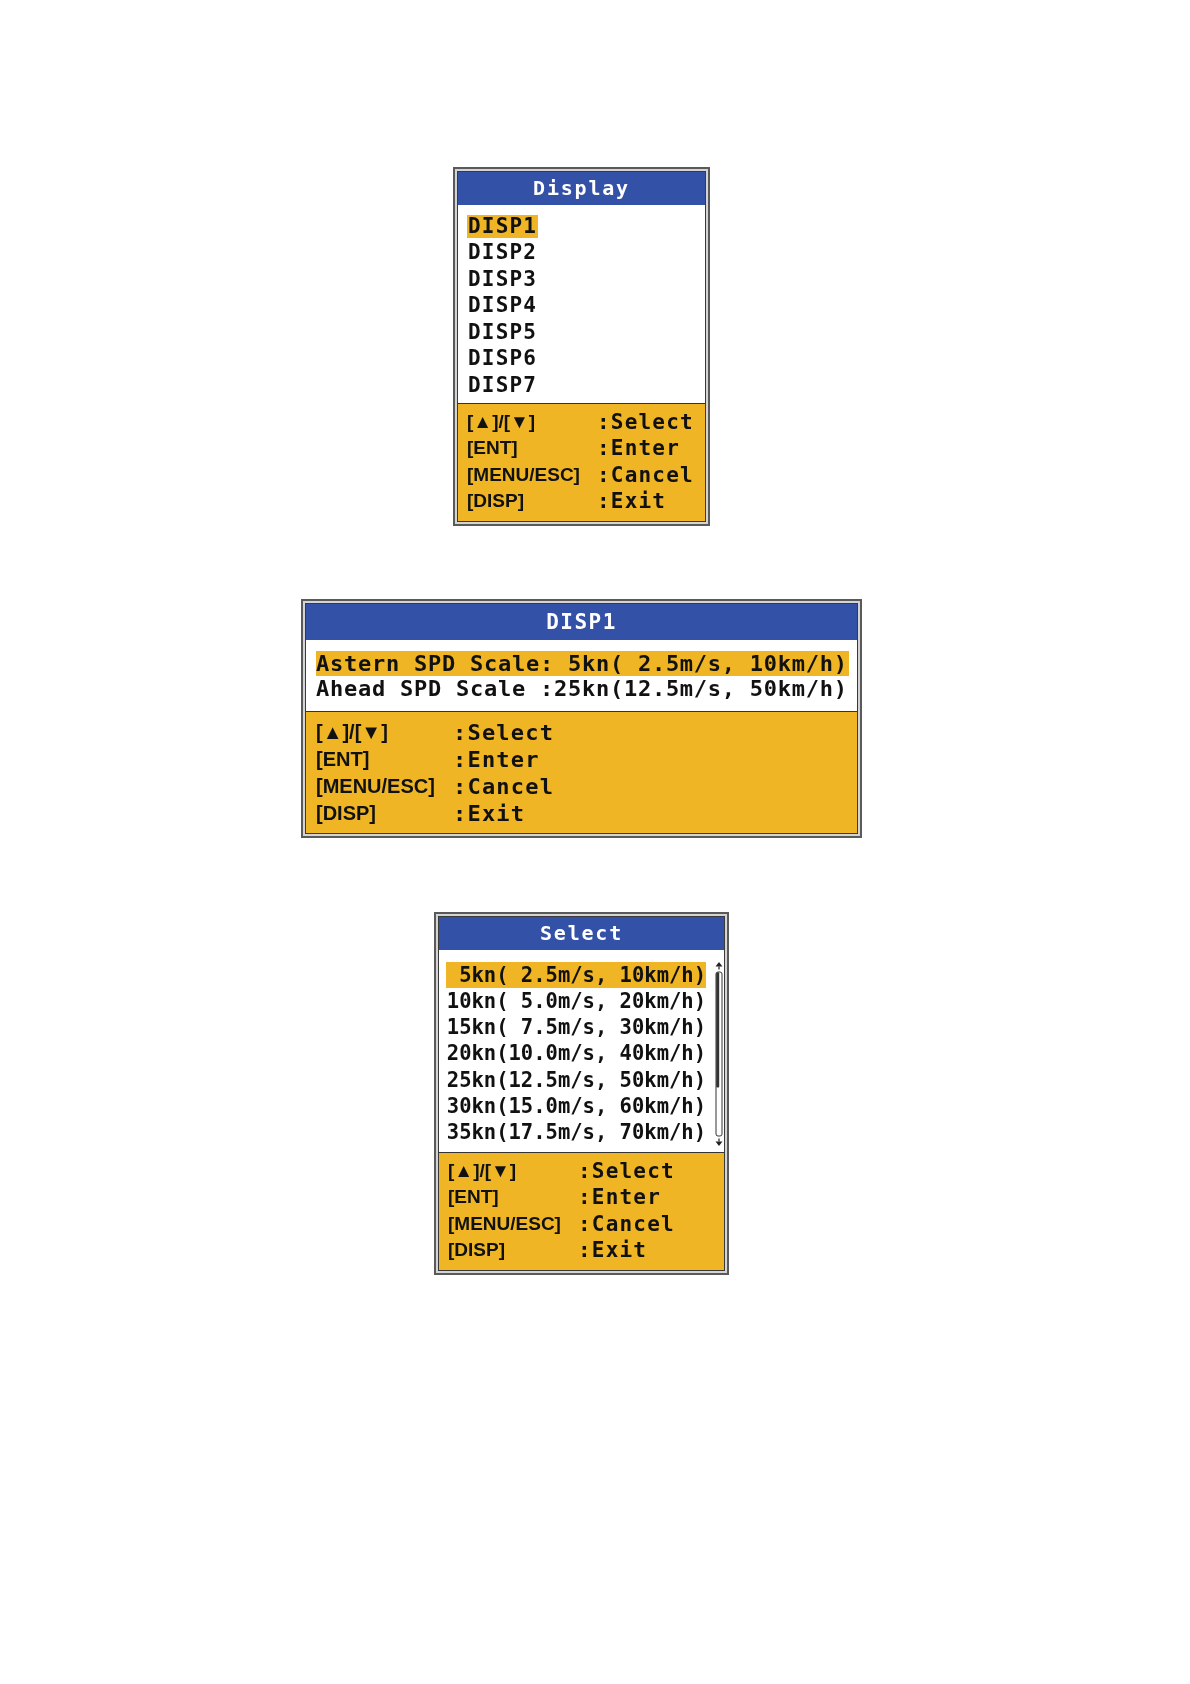  I want to click on option-item: 35kn(17.5m/s, 70km/h), so click(576, 1132).